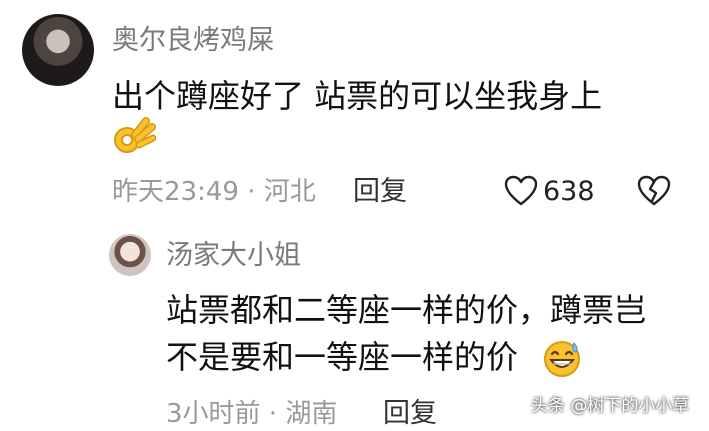 This screenshot has height=431, width=709. Describe the element at coordinates (521, 191) in the screenshot. I see `like-heart-icon` at that location.